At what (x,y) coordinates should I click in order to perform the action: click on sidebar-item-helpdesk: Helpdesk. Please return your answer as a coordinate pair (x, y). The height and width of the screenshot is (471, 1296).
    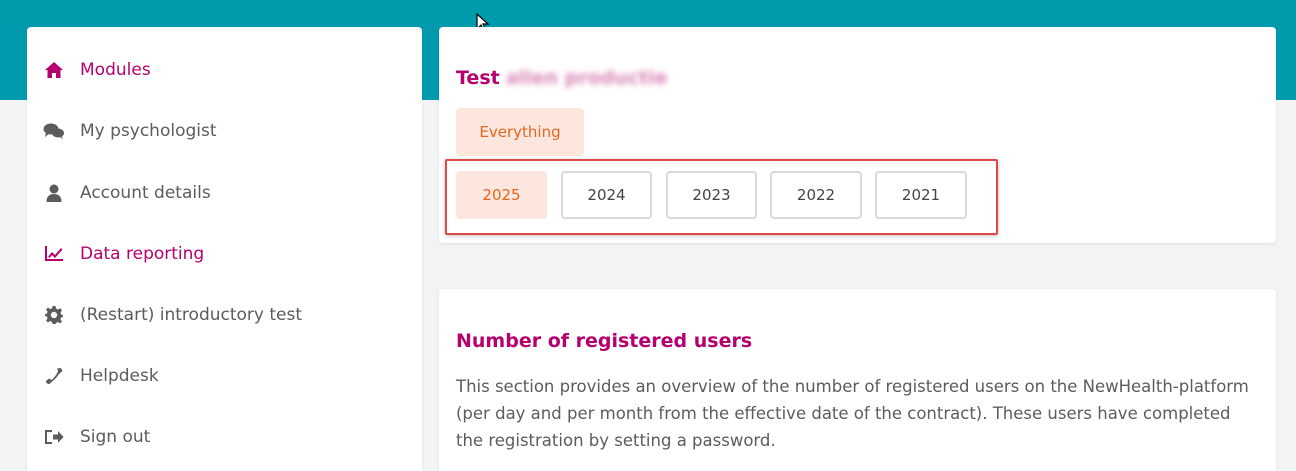
    Looking at the image, I should click on (101, 376).